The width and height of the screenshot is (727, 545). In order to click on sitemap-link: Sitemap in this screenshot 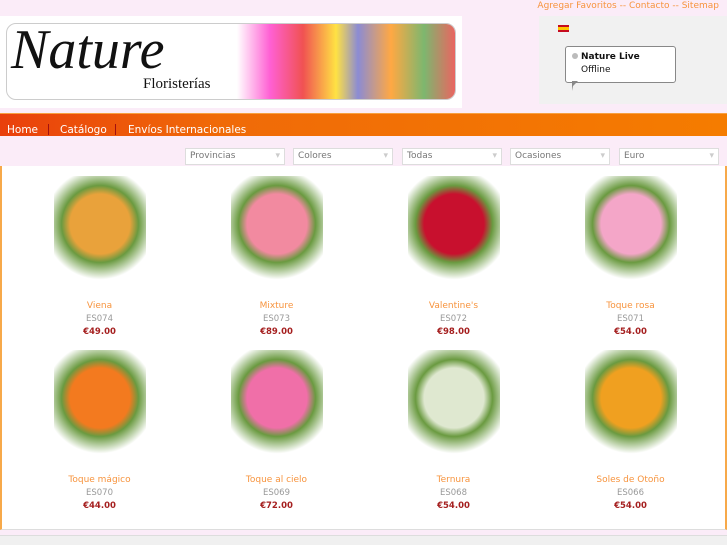, I will do `click(700, 6)`.